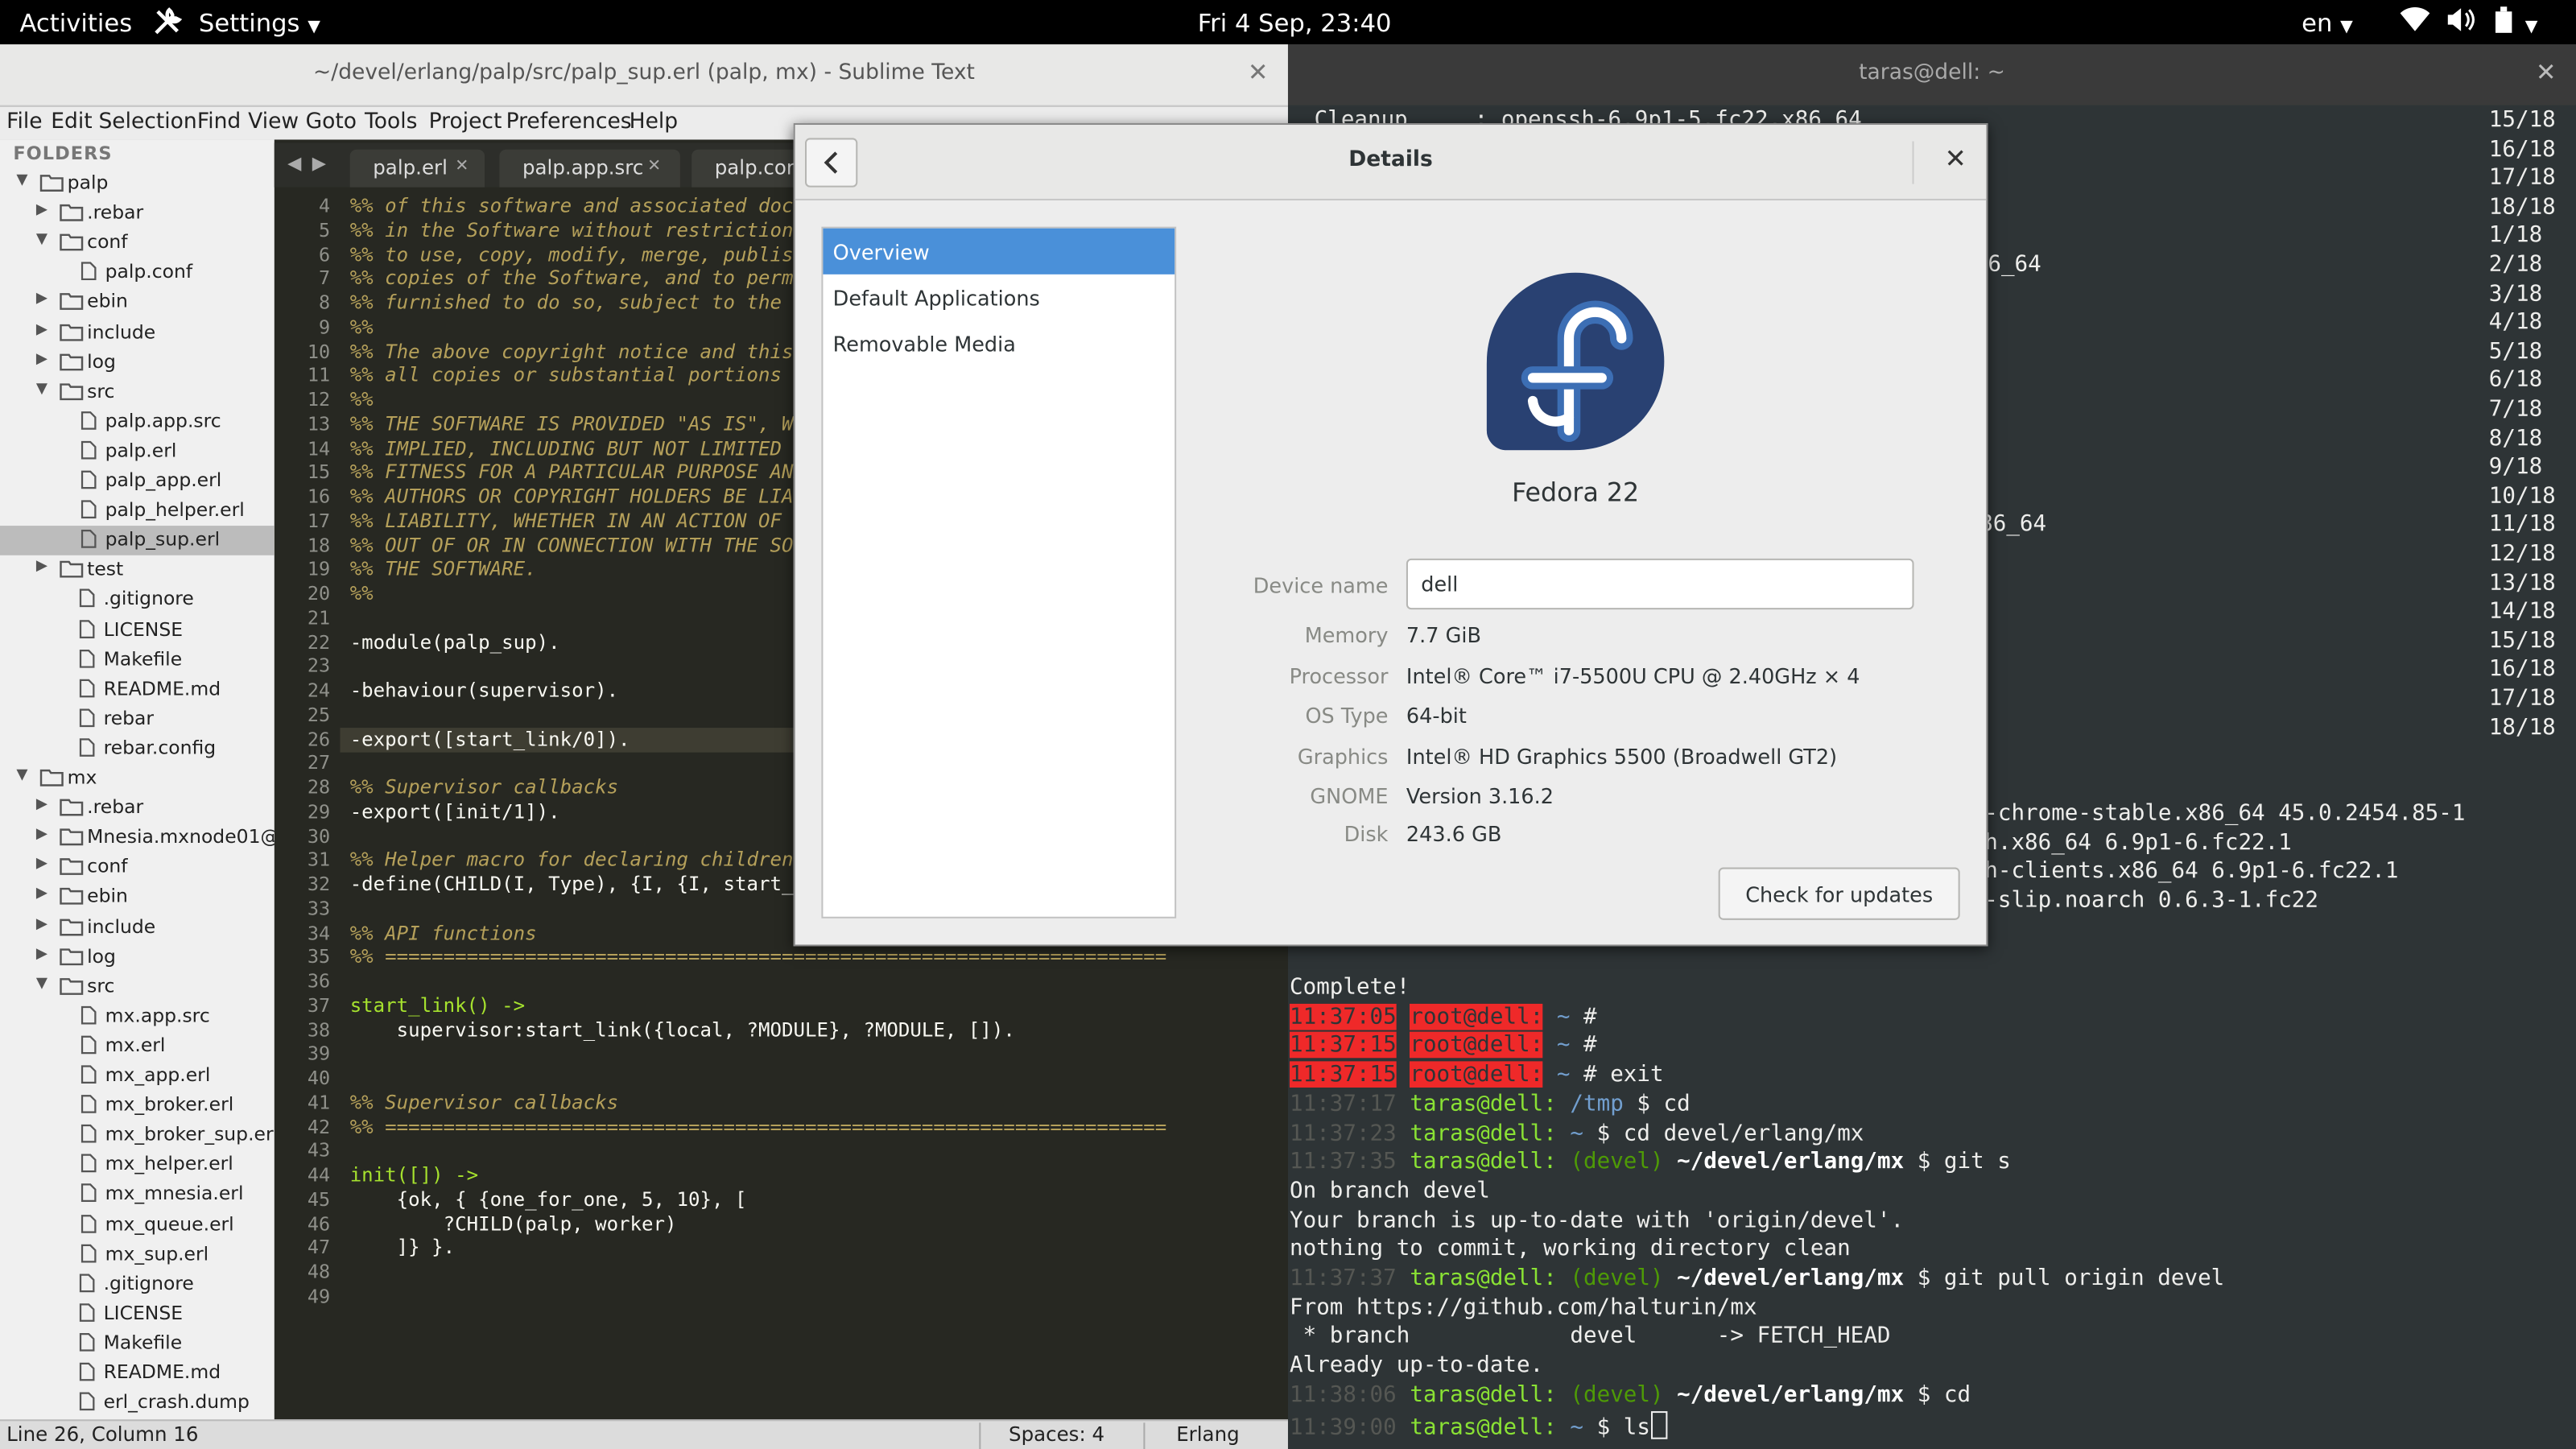 This screenshot has width=2576, height=1449. Describe the element at coordinates (75, 23) in the screenshot. I see `activities-button: Activities` at that location.